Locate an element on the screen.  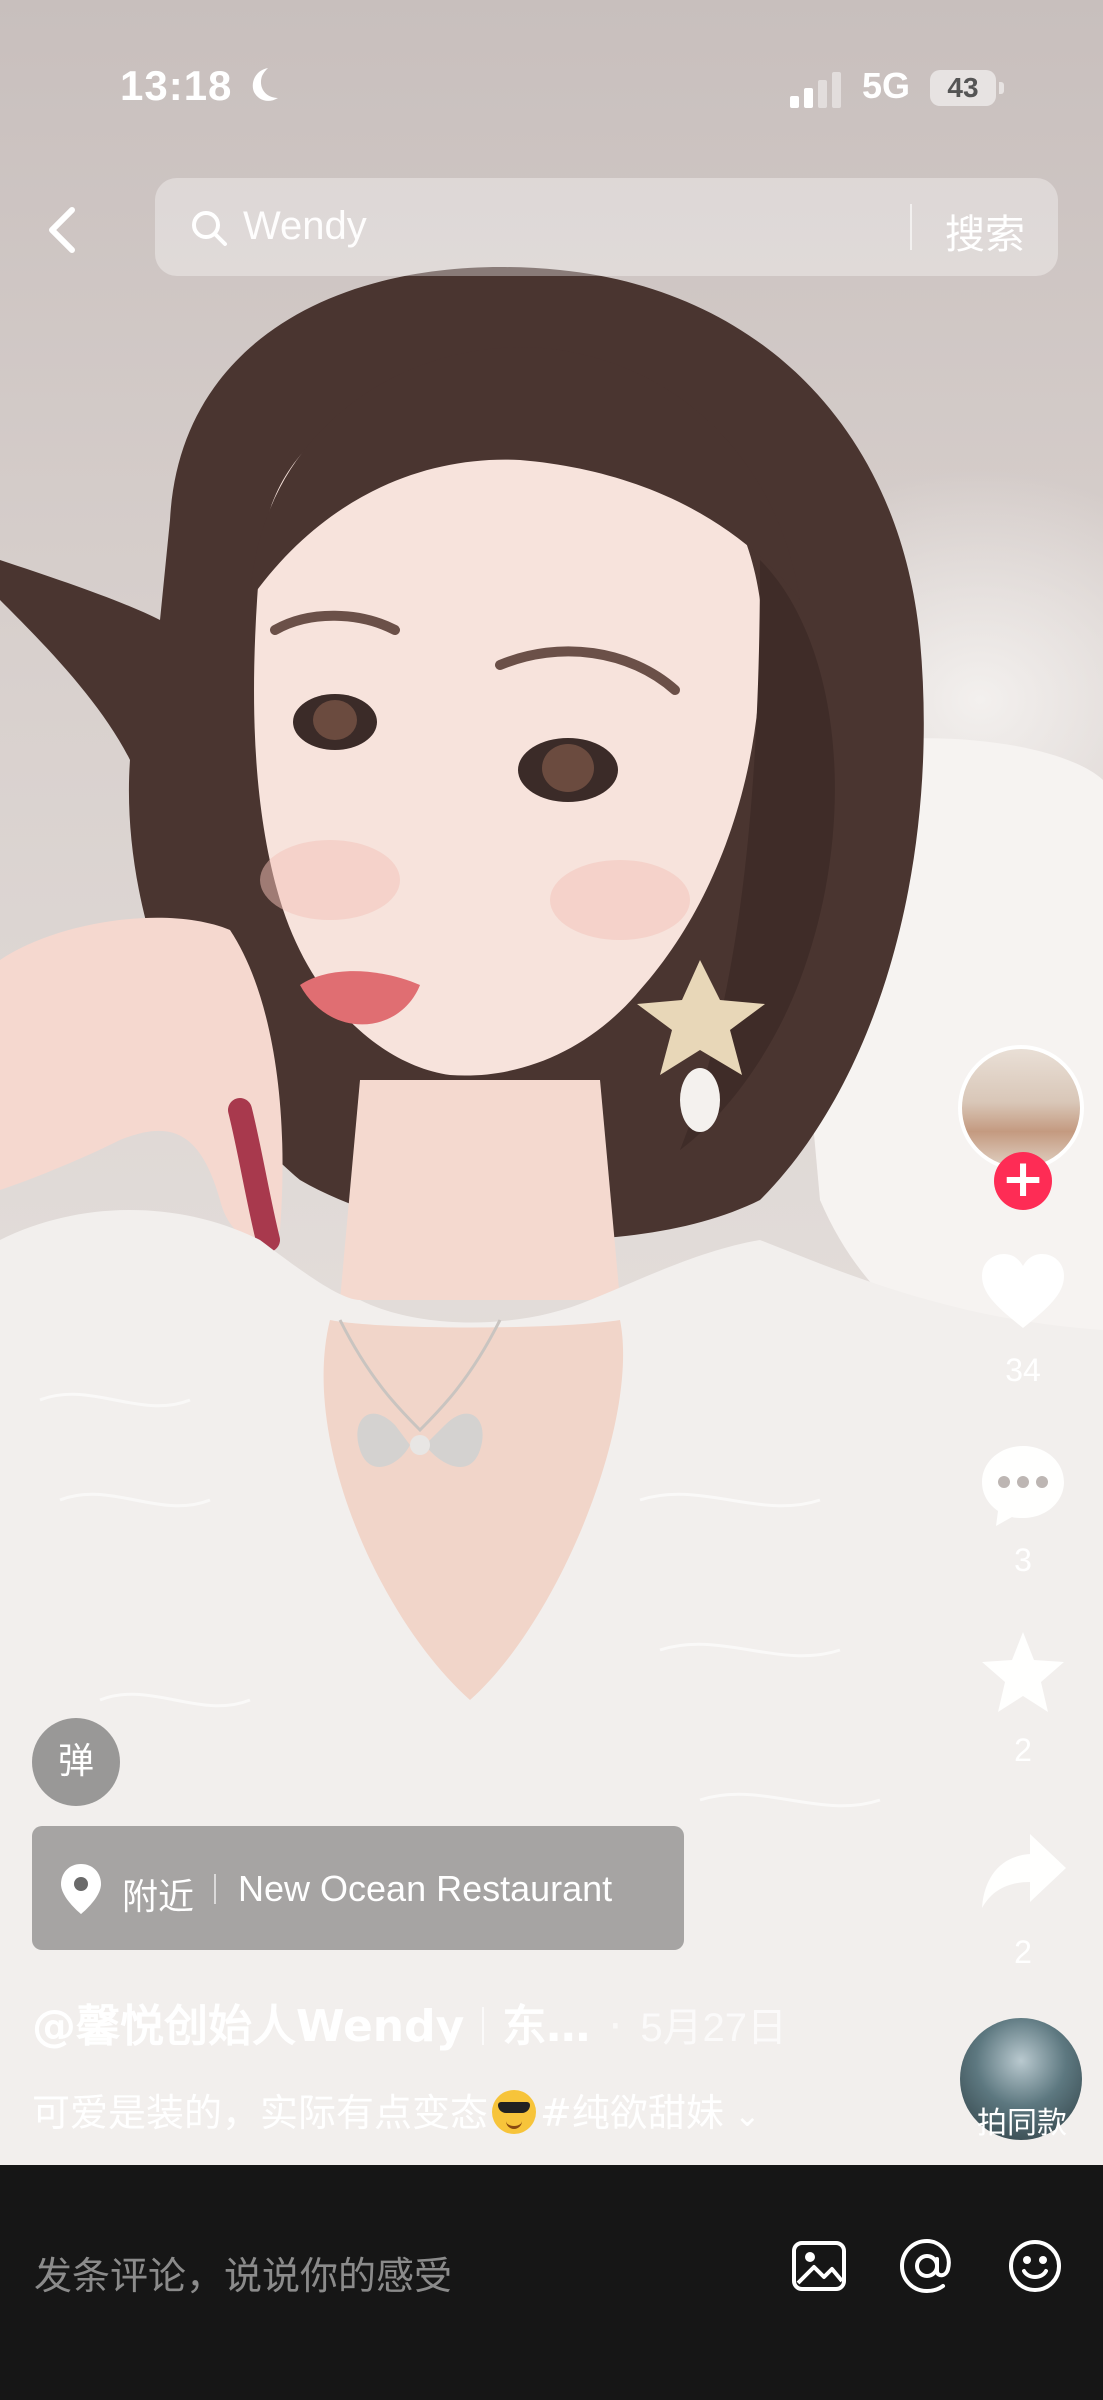
heart-icon is located at coordinates (1023, 1293).